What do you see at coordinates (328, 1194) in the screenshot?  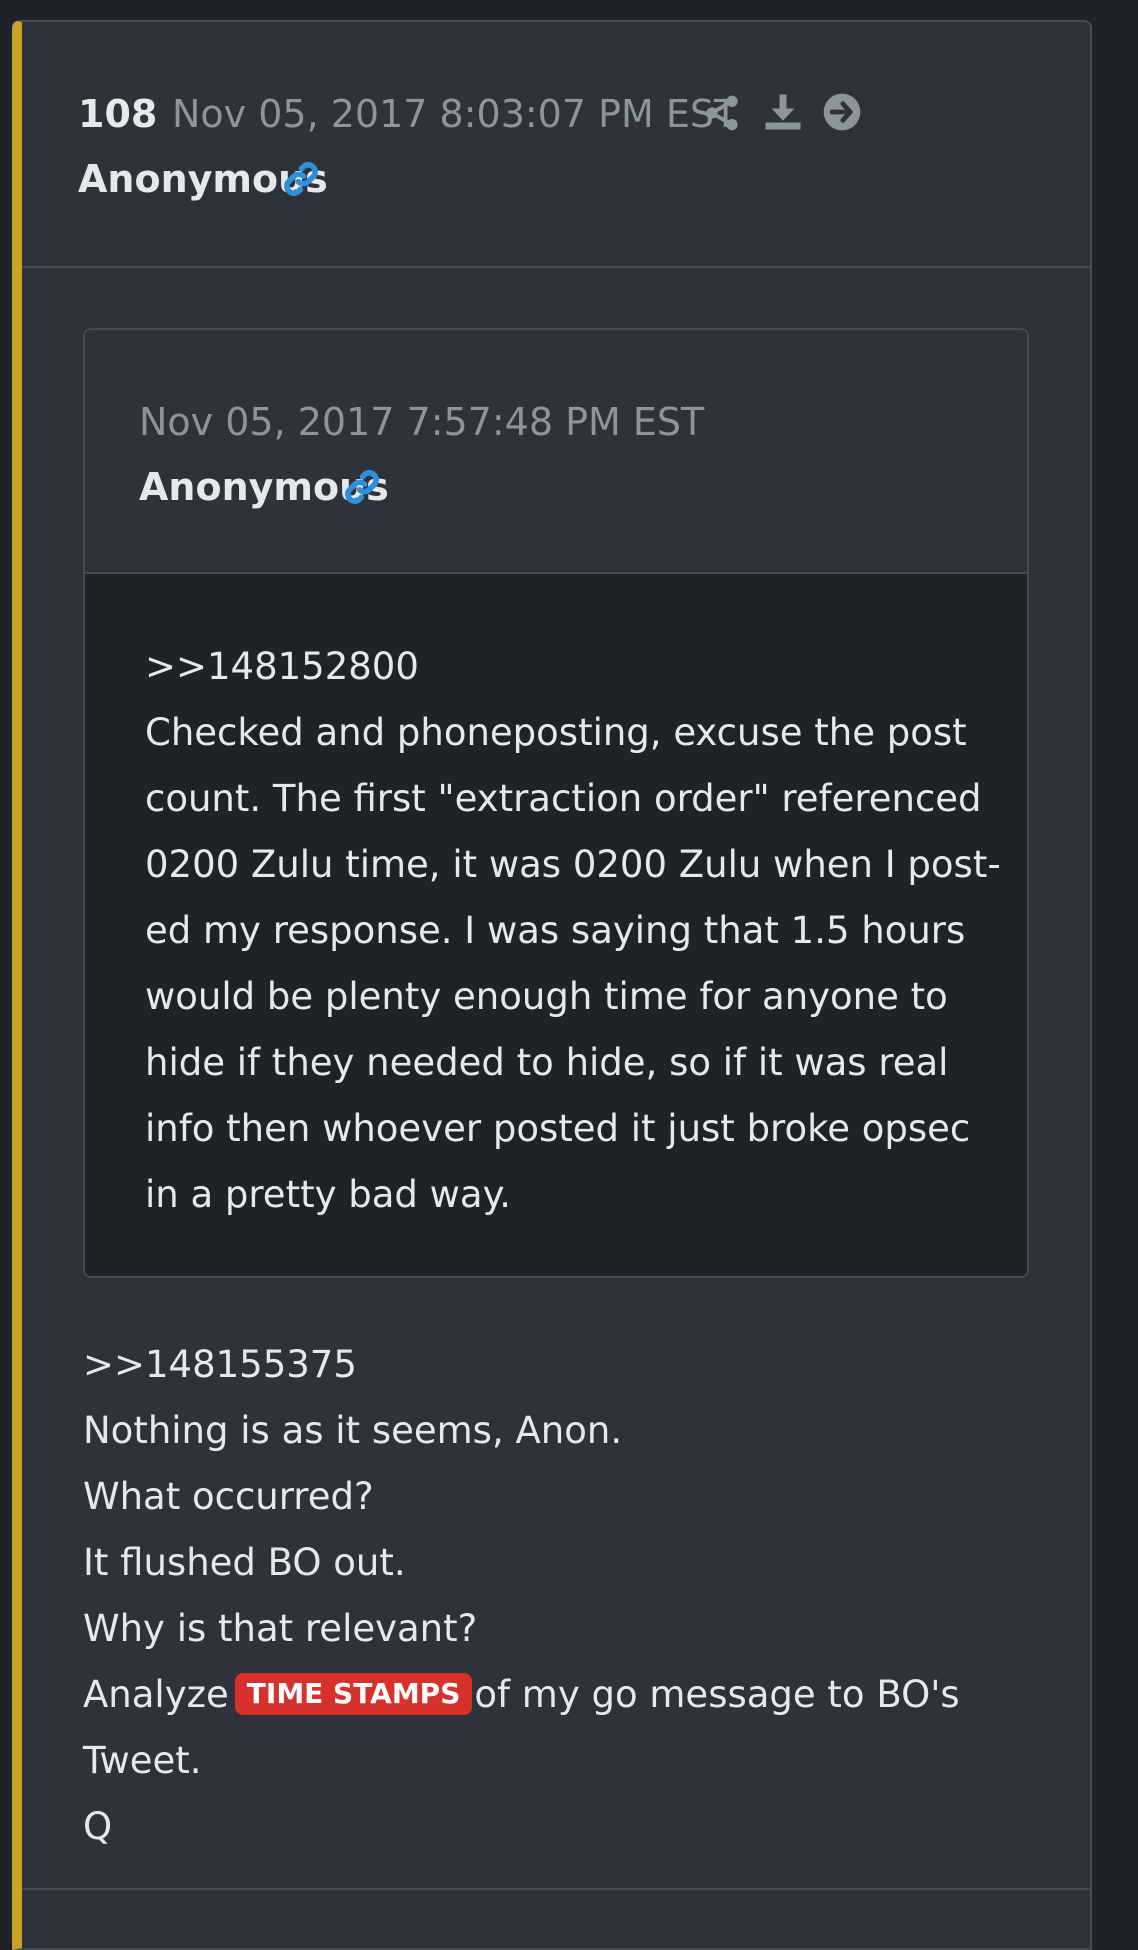 I see `quoted-text-line: in a pretty bad way.` at bounding box center [328, 1194].